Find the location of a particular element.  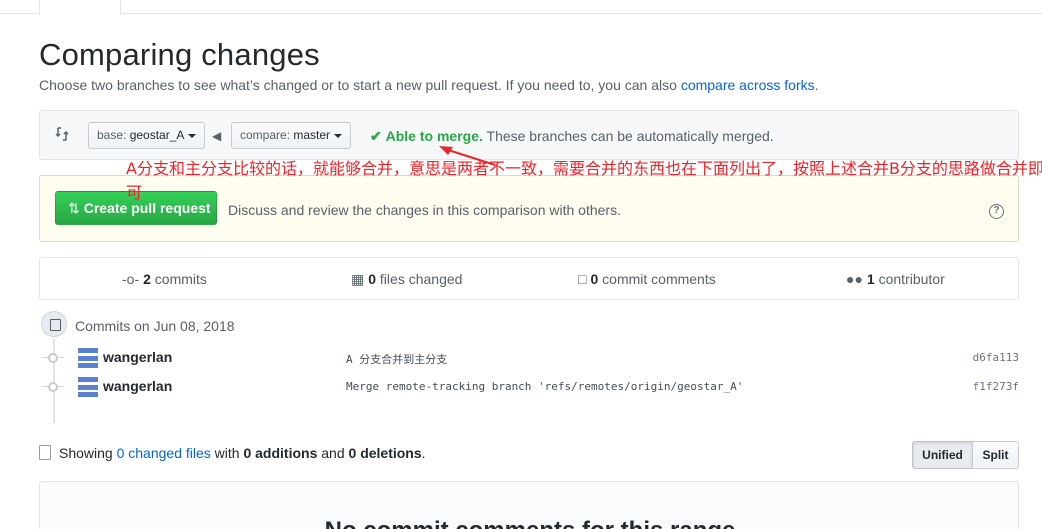

calendar-icon is located at coordinates (54, 324).